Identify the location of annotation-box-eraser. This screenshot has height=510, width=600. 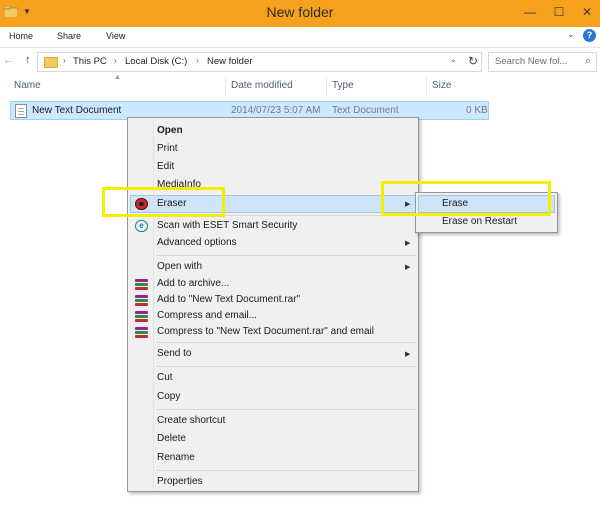
(163, 202).